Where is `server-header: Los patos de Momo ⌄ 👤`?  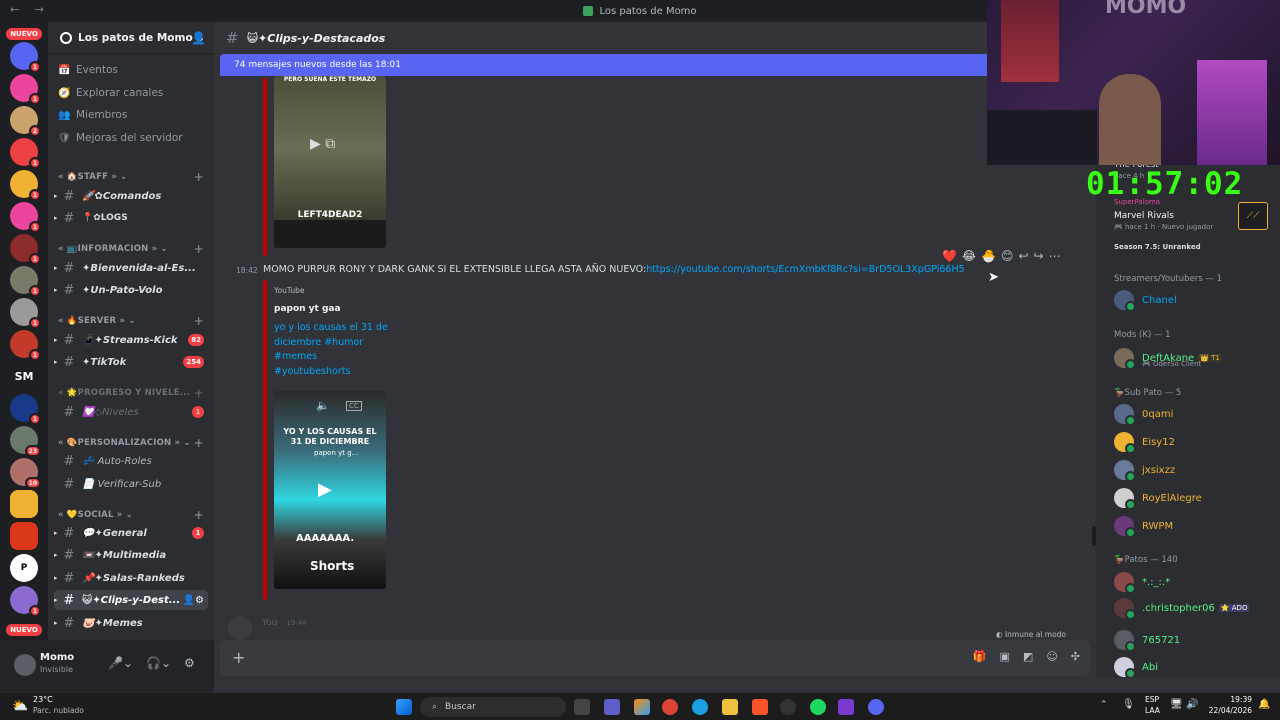 server-header: Los patos de Momo ⌄ 👤 is located at coordinates (131, 38).